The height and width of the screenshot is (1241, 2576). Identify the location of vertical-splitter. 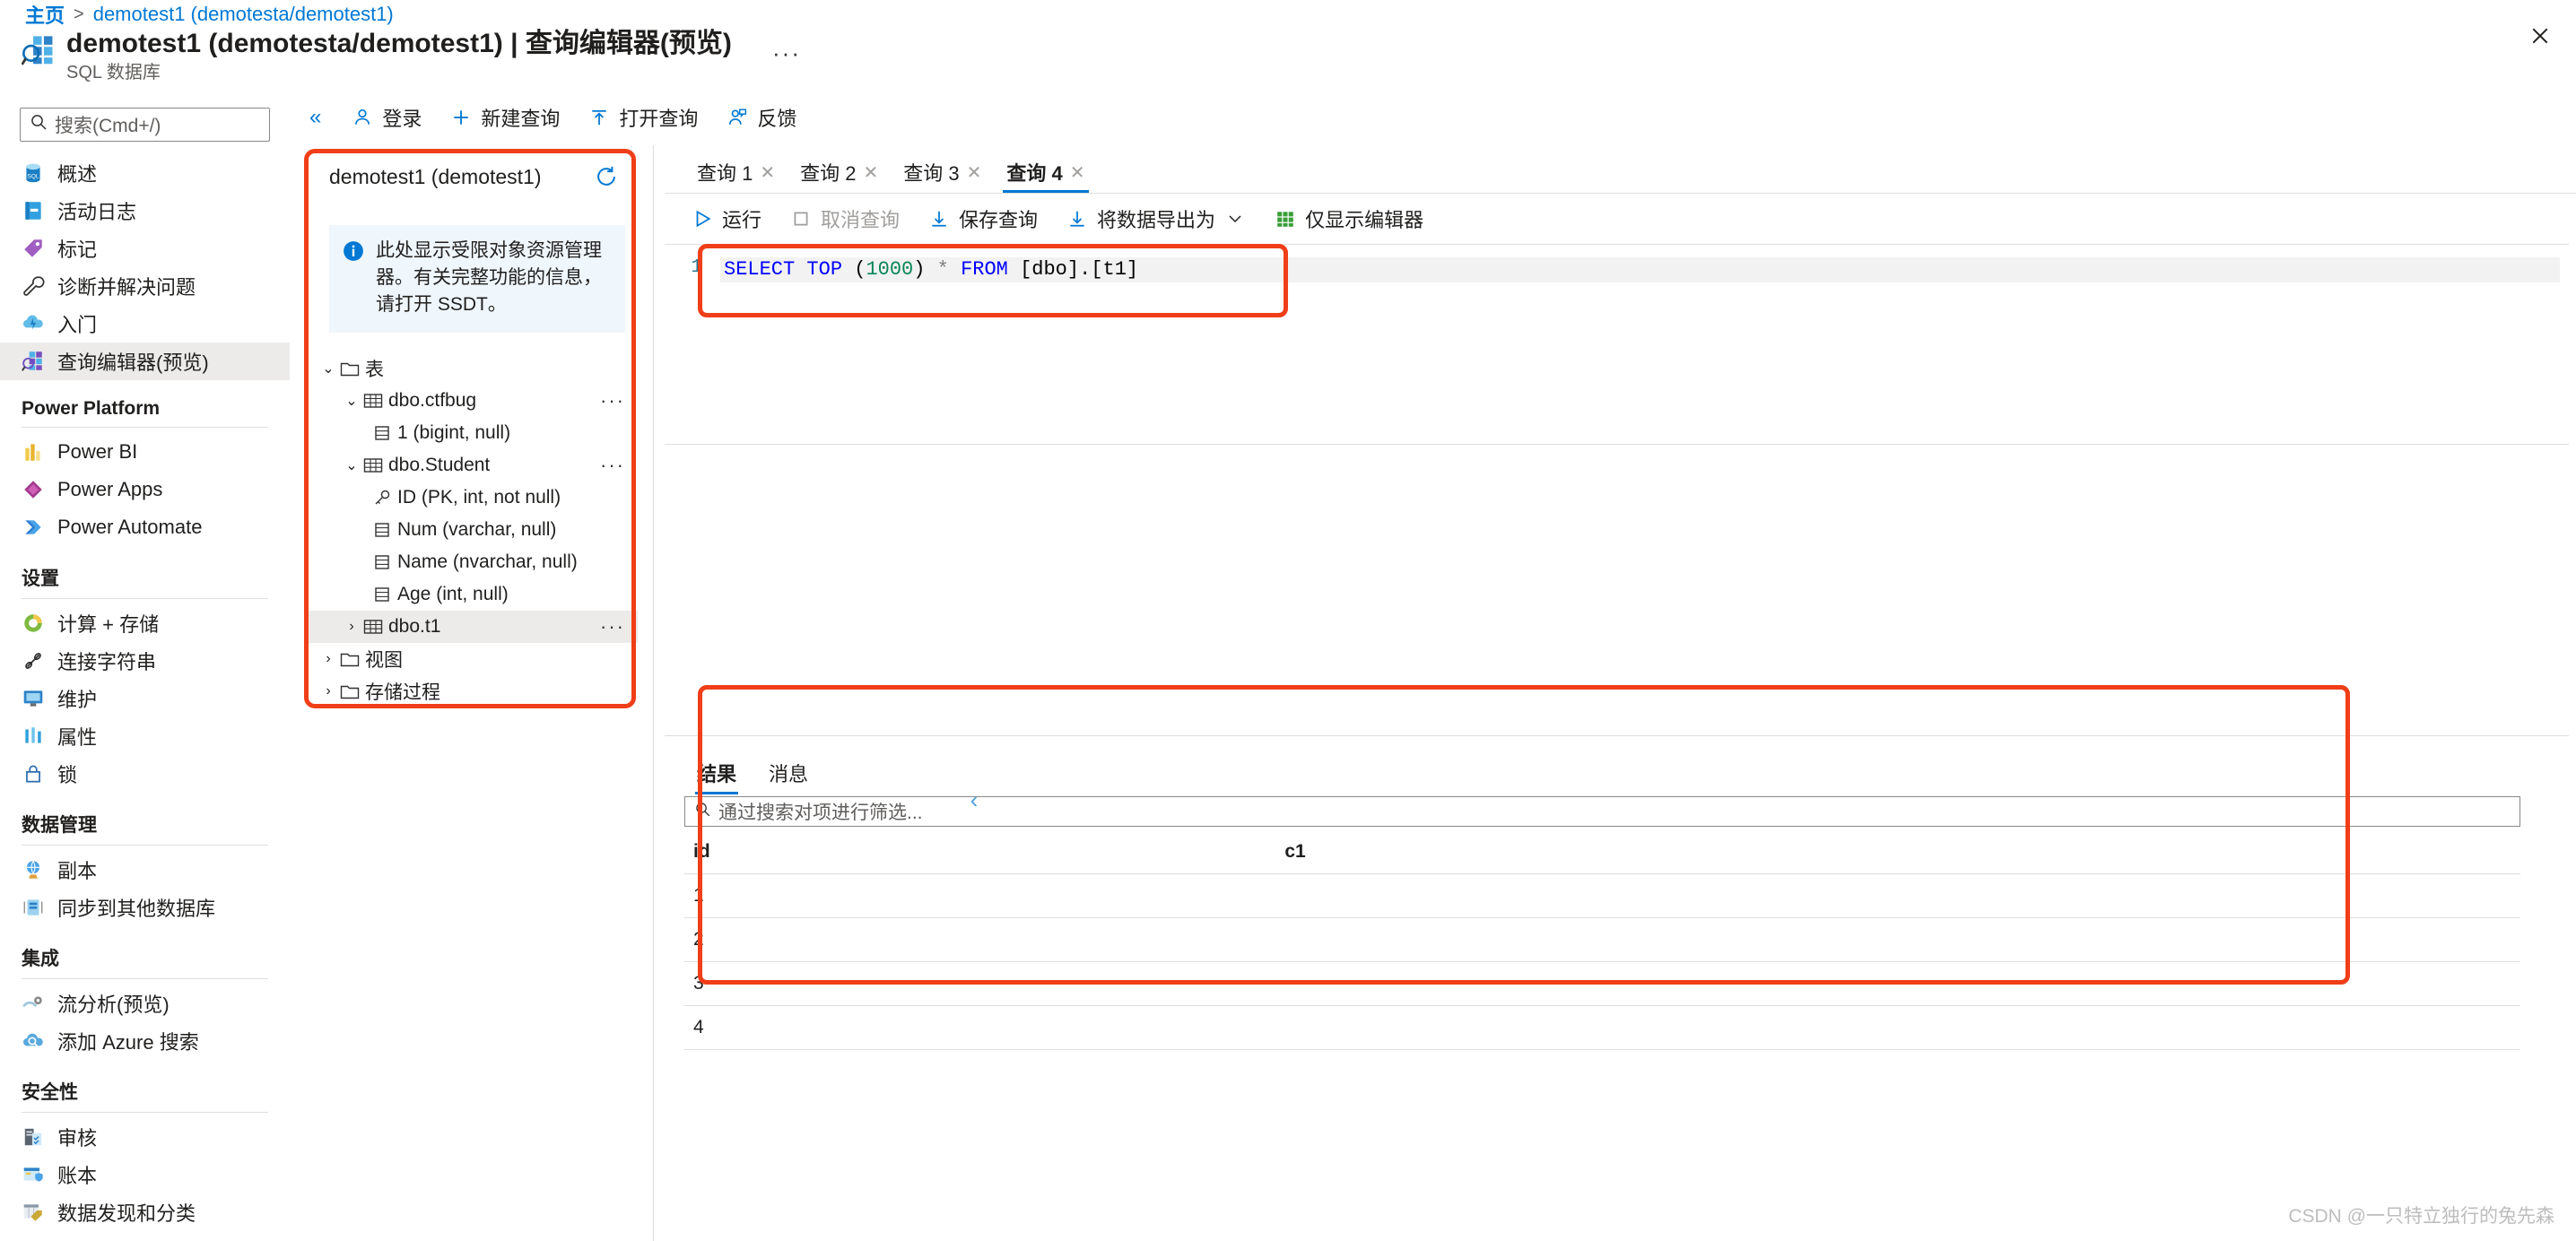
(653, 693).